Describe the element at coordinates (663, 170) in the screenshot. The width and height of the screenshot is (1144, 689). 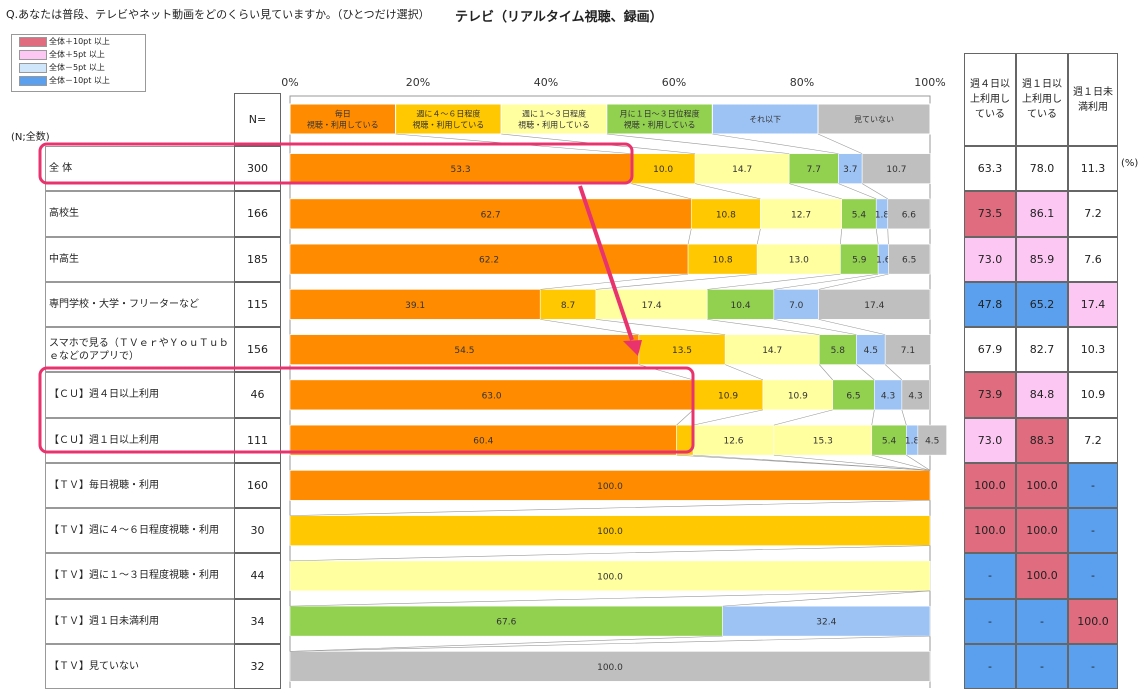
I see `bar-value-label: 10.0` at that location.